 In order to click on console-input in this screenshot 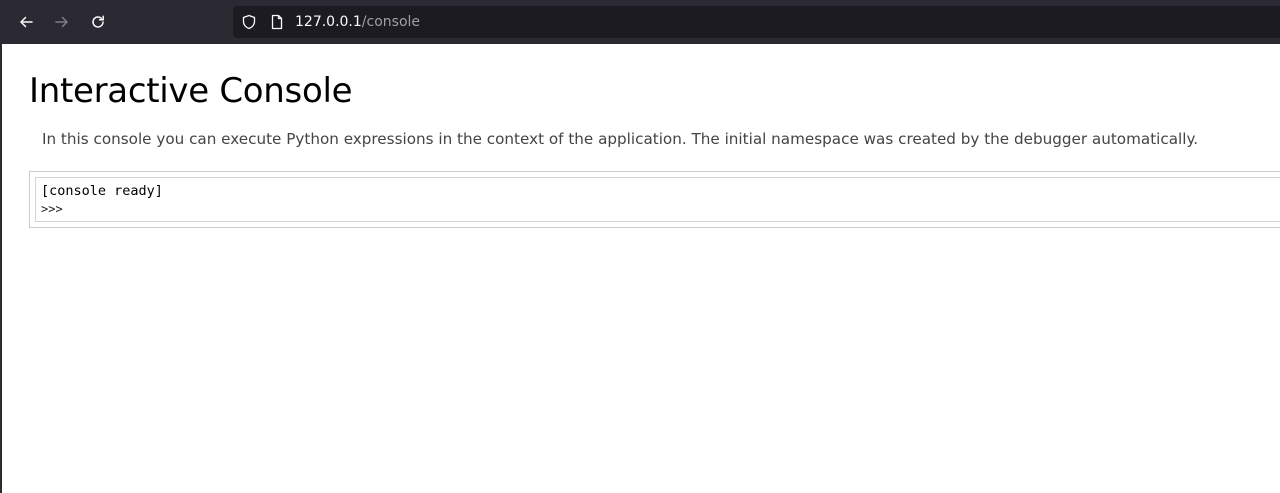, I will do `click(654, 208)`.